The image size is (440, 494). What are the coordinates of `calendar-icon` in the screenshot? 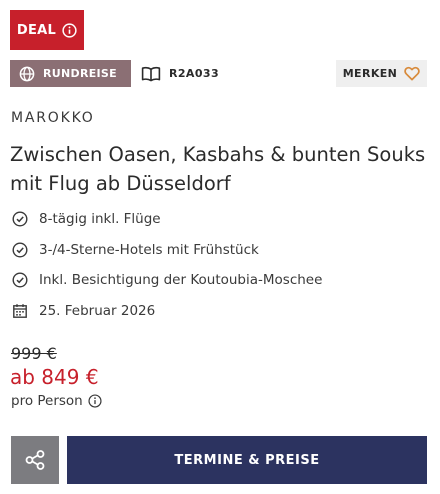 It's located at (20, 310).